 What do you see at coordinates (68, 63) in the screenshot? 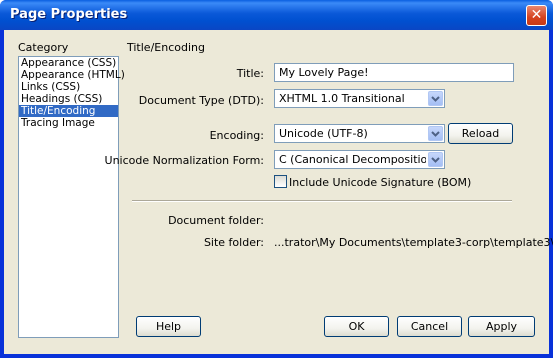
I see `category-item-appearance-css: Appearance (CSS)` at bounding box center [68, 63].